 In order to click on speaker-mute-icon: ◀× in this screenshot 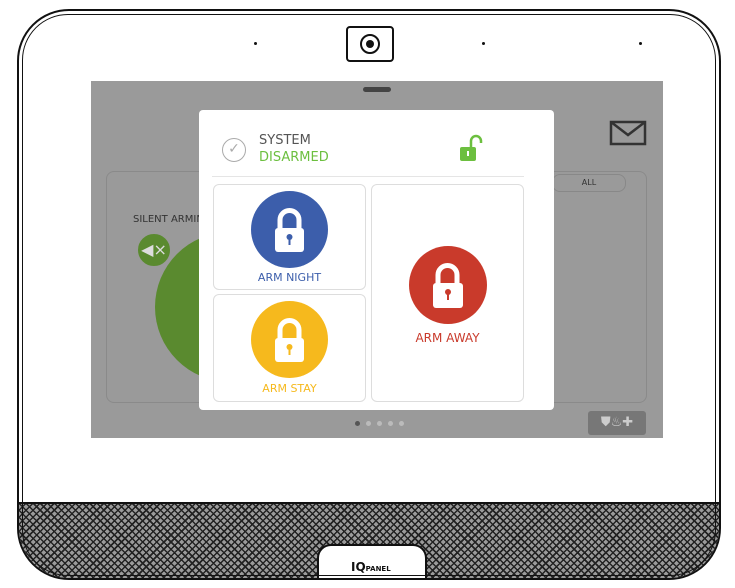, I will do `click(154, 250)`.